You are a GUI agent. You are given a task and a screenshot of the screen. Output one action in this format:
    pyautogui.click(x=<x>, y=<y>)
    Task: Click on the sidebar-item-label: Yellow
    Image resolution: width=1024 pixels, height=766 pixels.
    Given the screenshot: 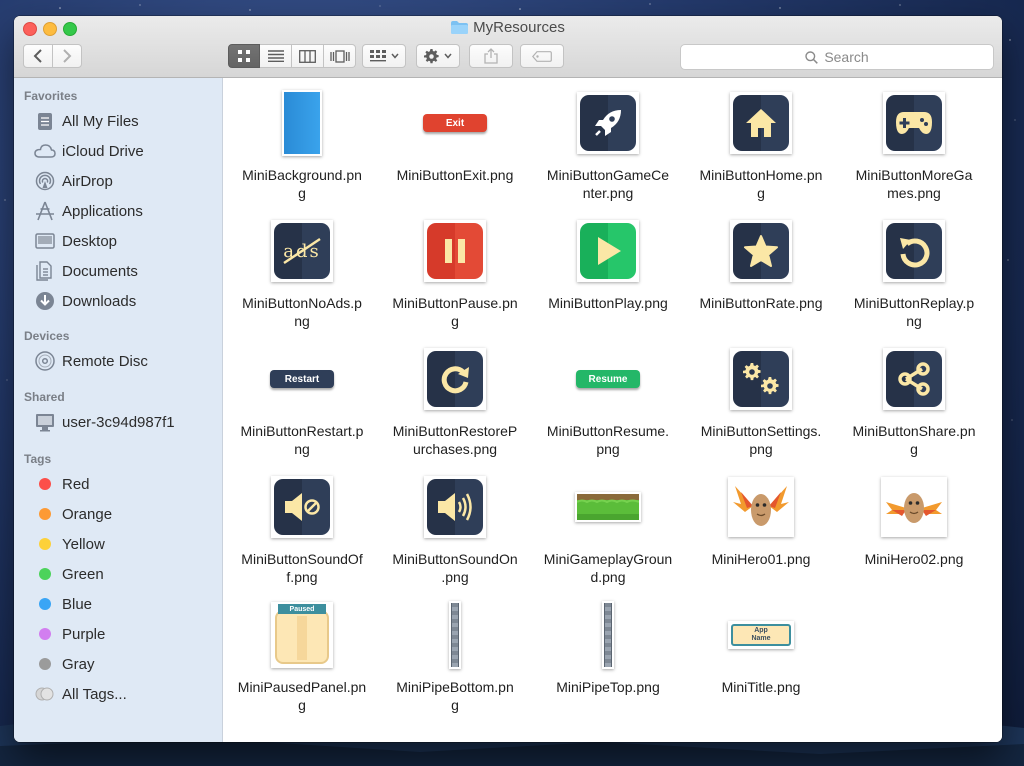 What is the action you would take?
    pyautogui.click(x=83, y=544)
    